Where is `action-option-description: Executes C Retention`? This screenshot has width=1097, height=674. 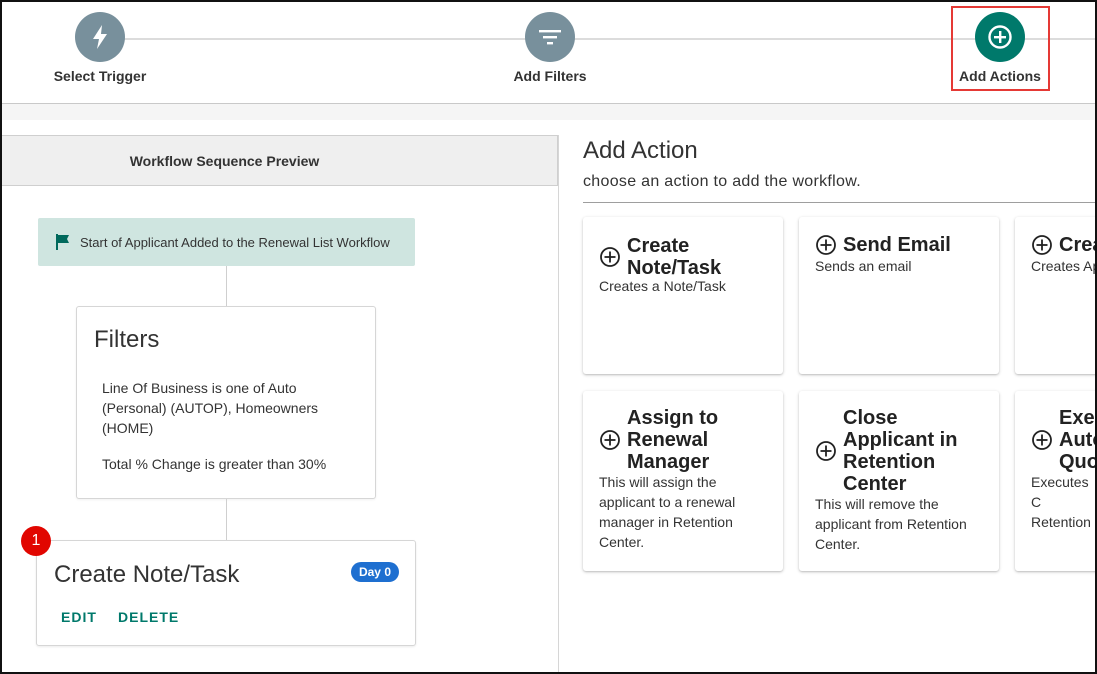
action-option-description: Executes C Retention is located at coordinates (1061, 502).